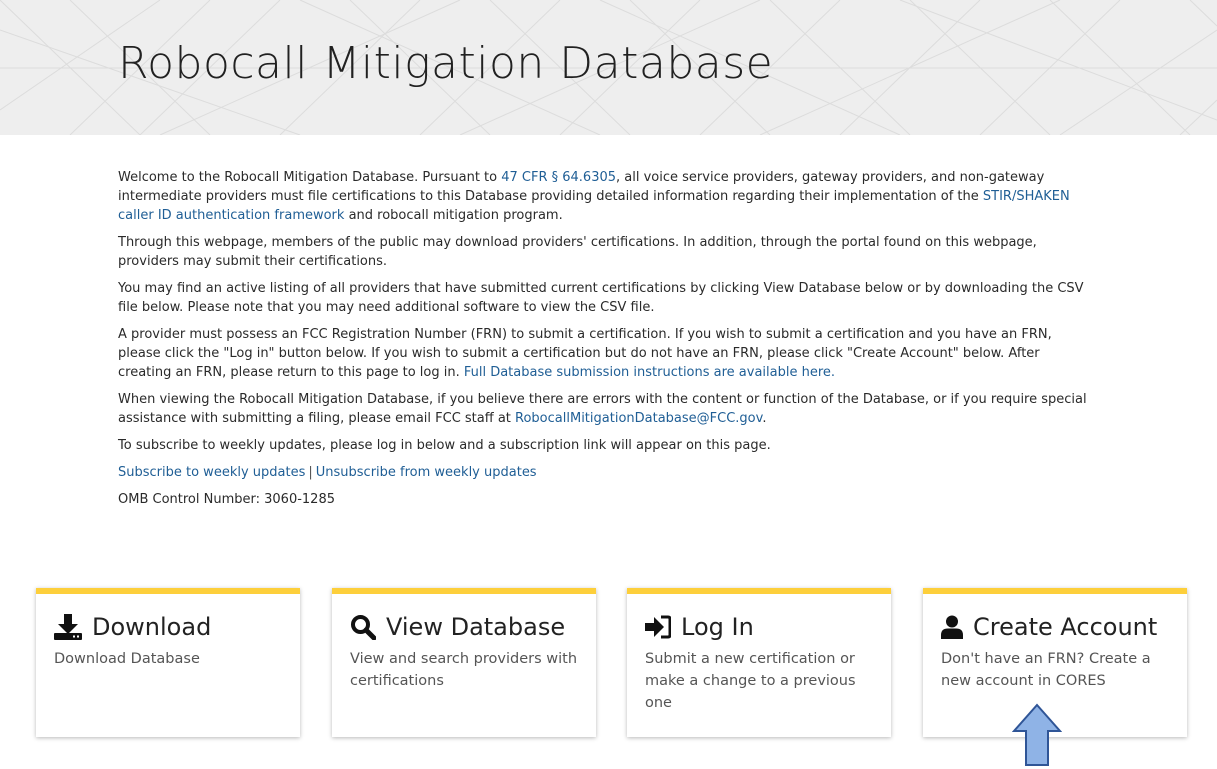 The width and height of the screenshot is (1217, 769). What do you see at coordinates (446, 63) in the screenshot?
I see `page-title: Robocall Mitigation Database` at bounding box center [446, 63].